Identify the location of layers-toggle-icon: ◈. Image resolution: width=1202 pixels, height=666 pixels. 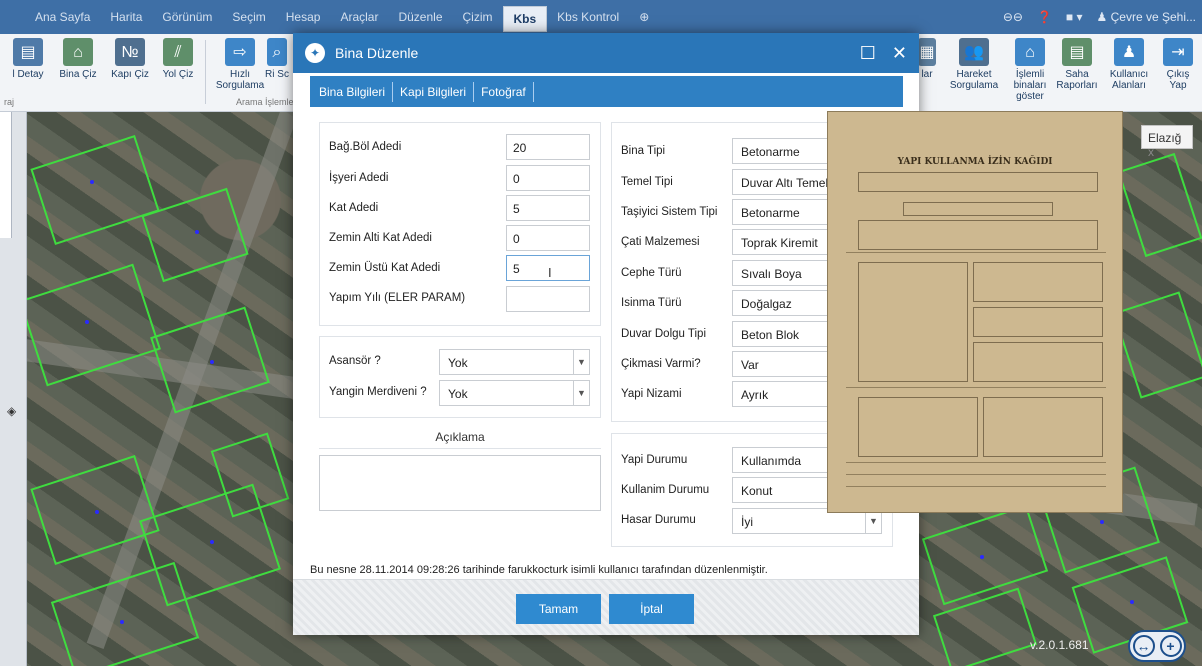
(11, 411).